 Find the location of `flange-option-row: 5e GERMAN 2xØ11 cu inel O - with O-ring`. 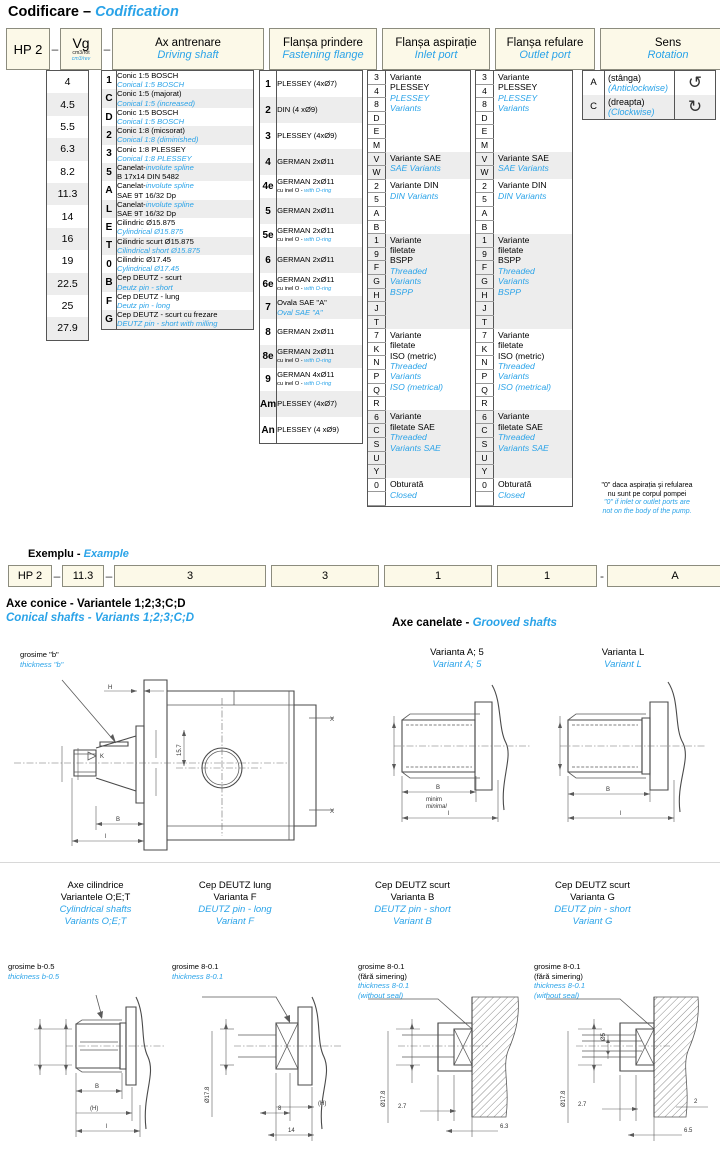

flange-option-row: 5e GERMAN 2xØ11 cu inel O - with O-ring is located at coordinates (311, 235).